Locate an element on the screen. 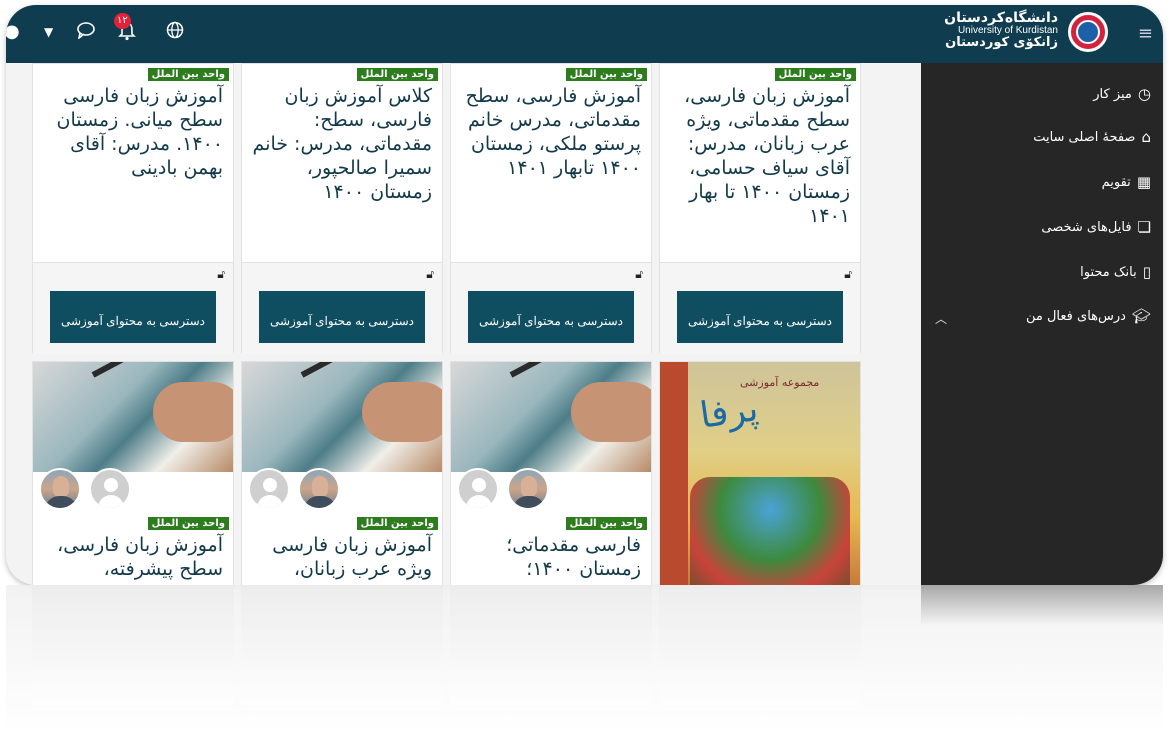 This screenshot has width=1169, height=733. brand-title-ku: زانكۆی كوردستان is located at coordinates (1001, 43).